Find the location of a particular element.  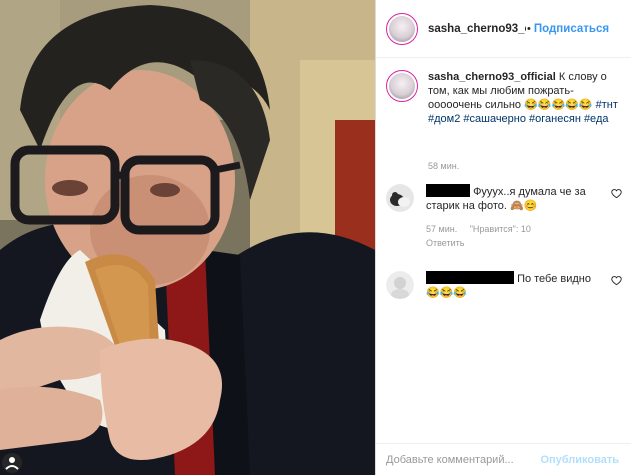

caption-avatar-image is located at coordinates (402, 86).